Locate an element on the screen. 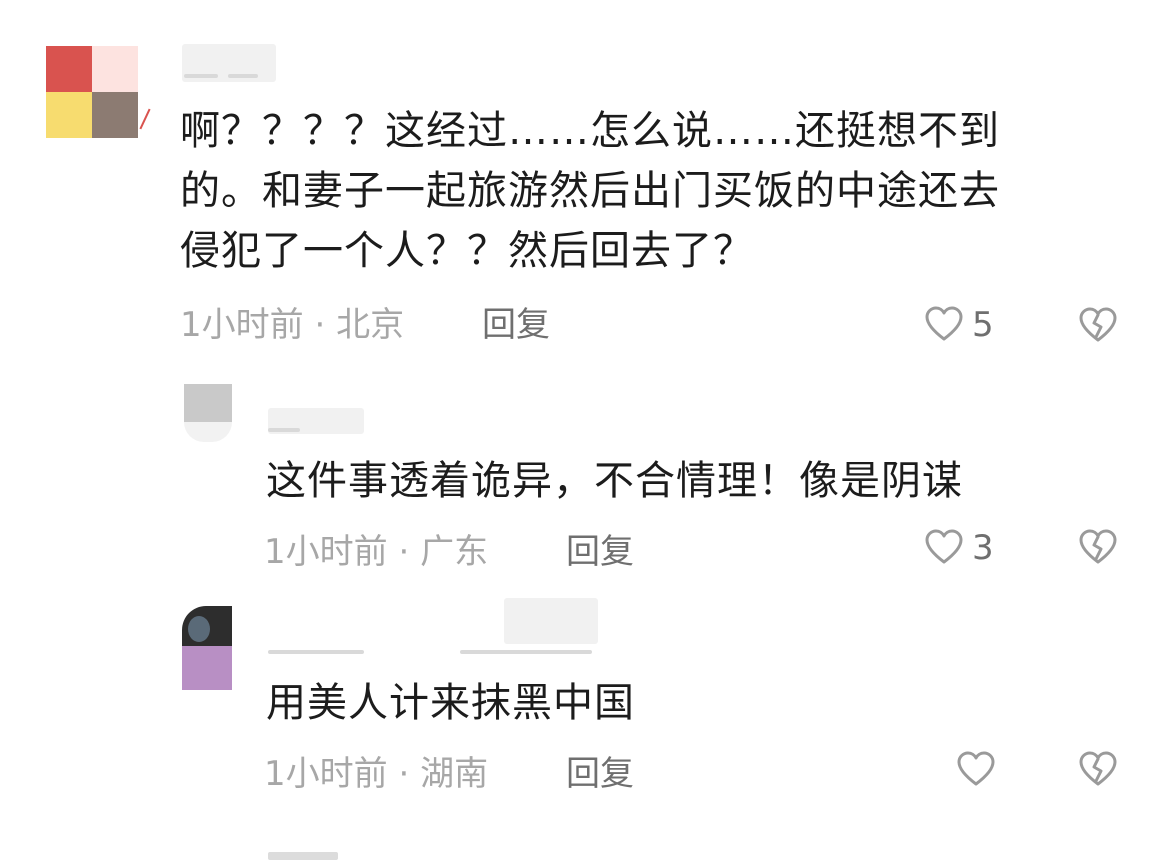  like-button: 3 is located at coordinates (959, 548).